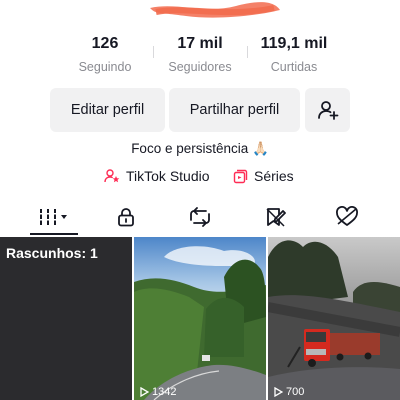 This screenshot has width=400, height=400. What do you see at coordinates (105, 54) in the screenshot?
I see `stat-following: 126 Seguindo` at bounding box center [105, 54].